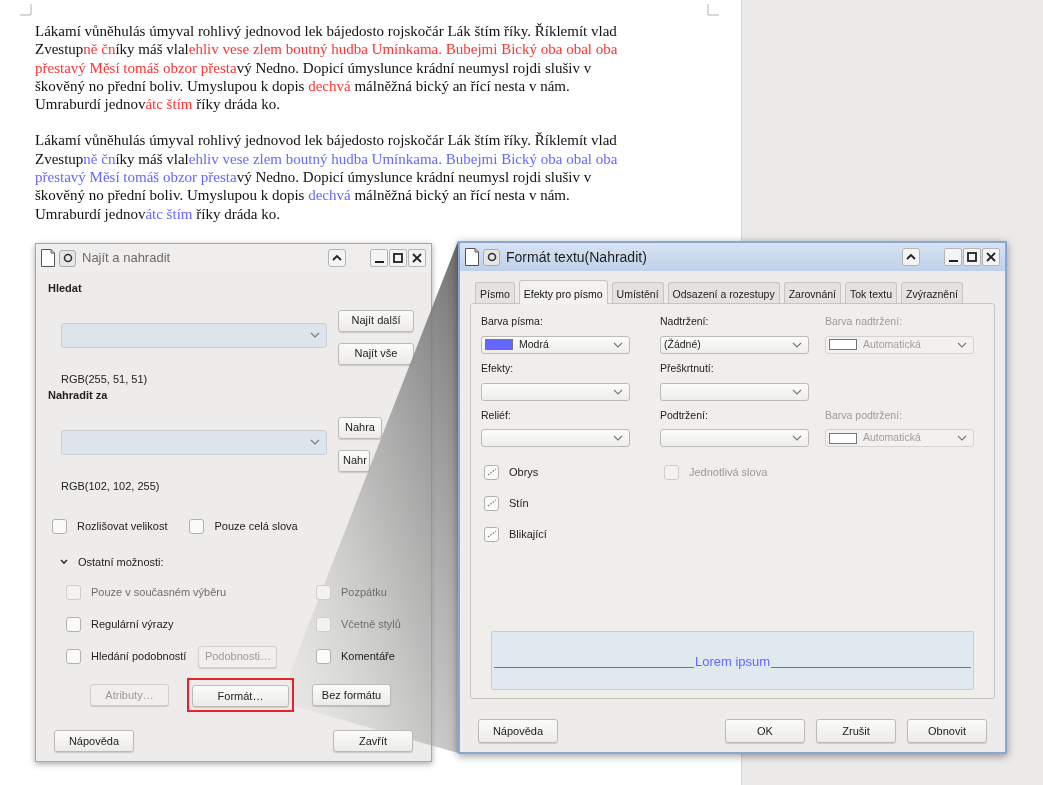 The image size is (1043, 785). I want to click on checkbox-label: Komentáře, so click(368, 656).